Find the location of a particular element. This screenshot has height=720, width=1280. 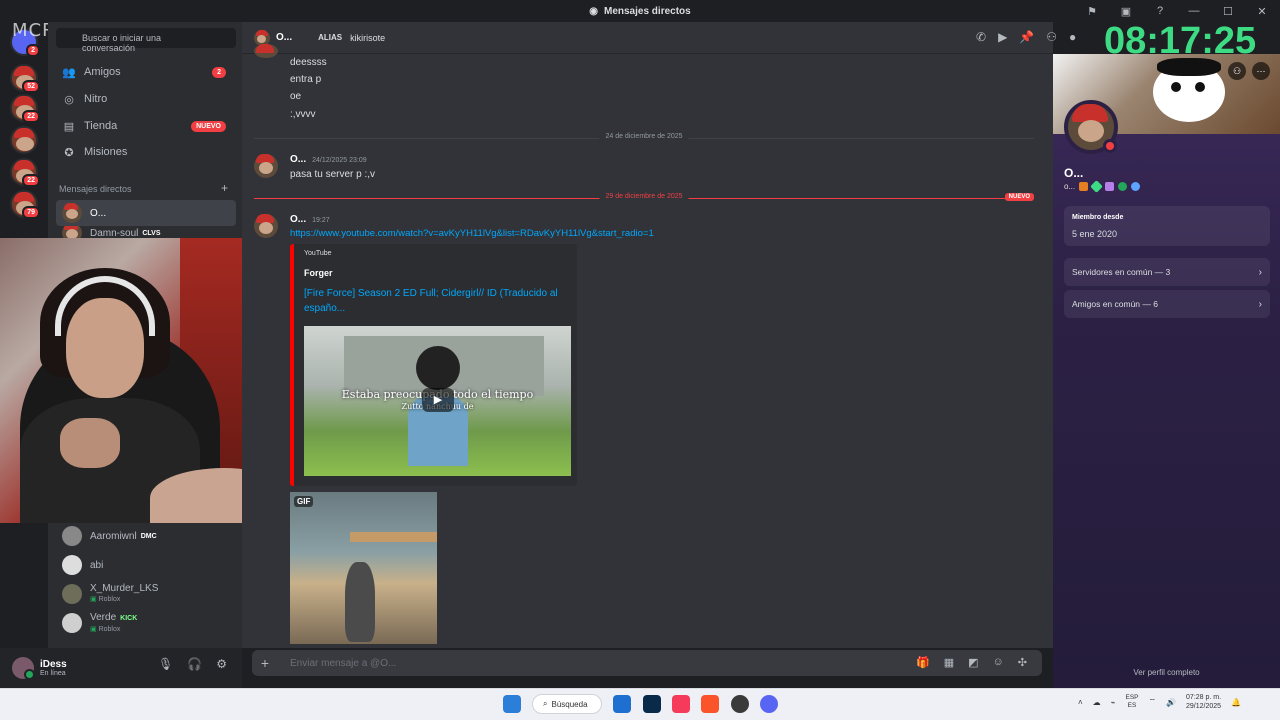

message-header: O... 24/12/2025 23:09 is located at coordinates (328, 159).